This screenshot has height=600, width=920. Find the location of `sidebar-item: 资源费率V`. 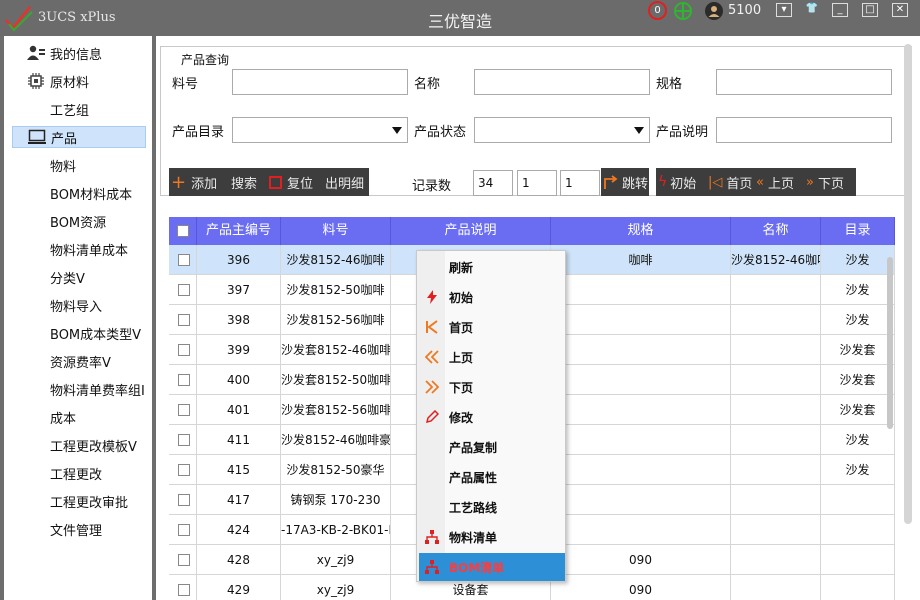

sidebar-item: 资源费率V is located at coordinates (79, 361).